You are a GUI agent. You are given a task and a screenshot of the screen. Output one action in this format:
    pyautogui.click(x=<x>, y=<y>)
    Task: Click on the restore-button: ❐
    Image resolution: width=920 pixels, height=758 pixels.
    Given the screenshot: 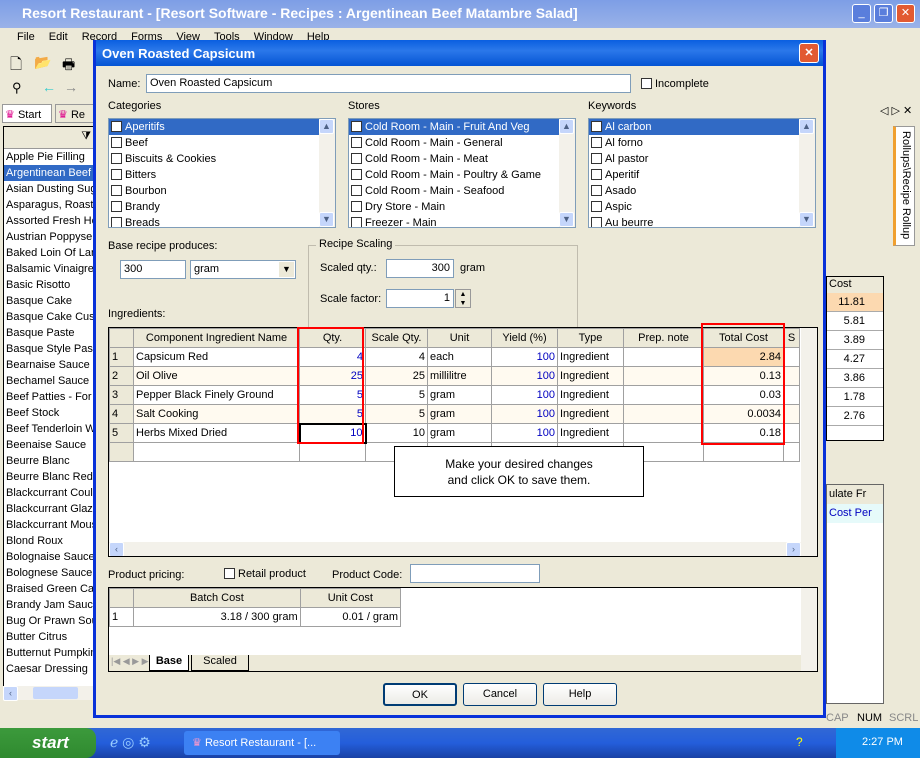 What is the action you would take?
    pyautogui.click(x=883, y=13)
    